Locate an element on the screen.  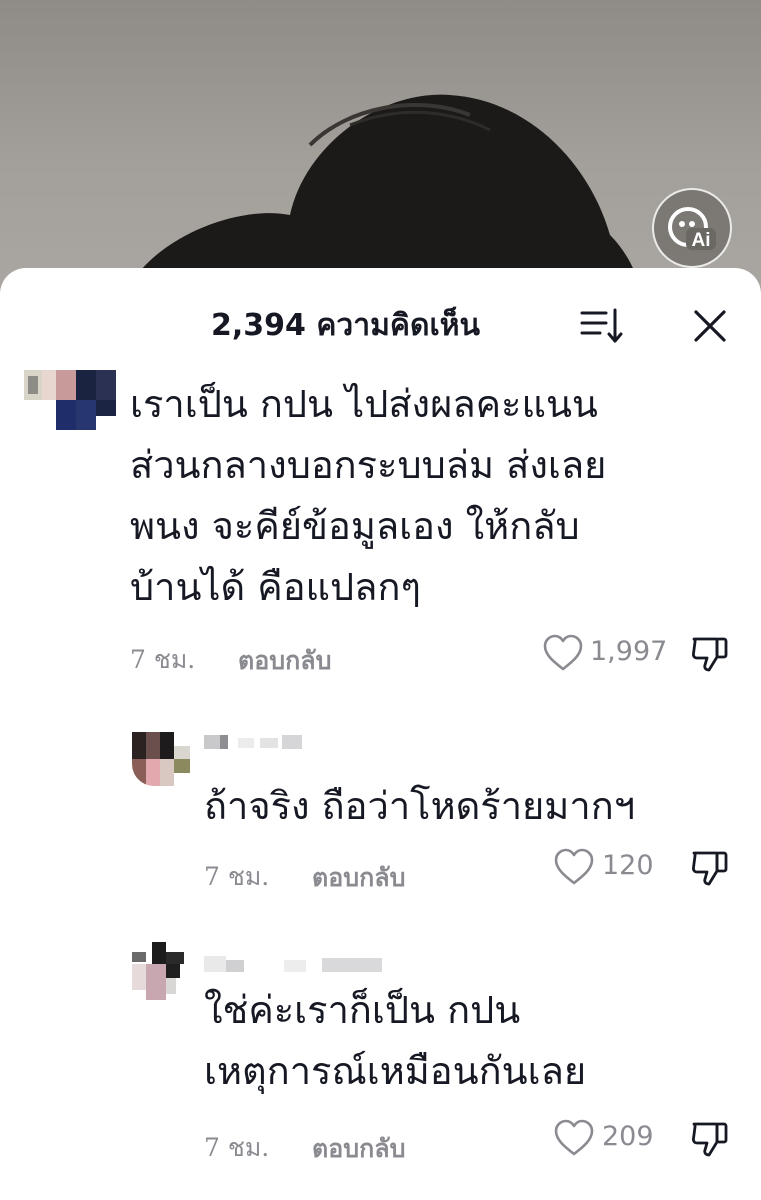
comments-count-text: 2,394 ความคิดเห็น is located at coordinates (345, 325).